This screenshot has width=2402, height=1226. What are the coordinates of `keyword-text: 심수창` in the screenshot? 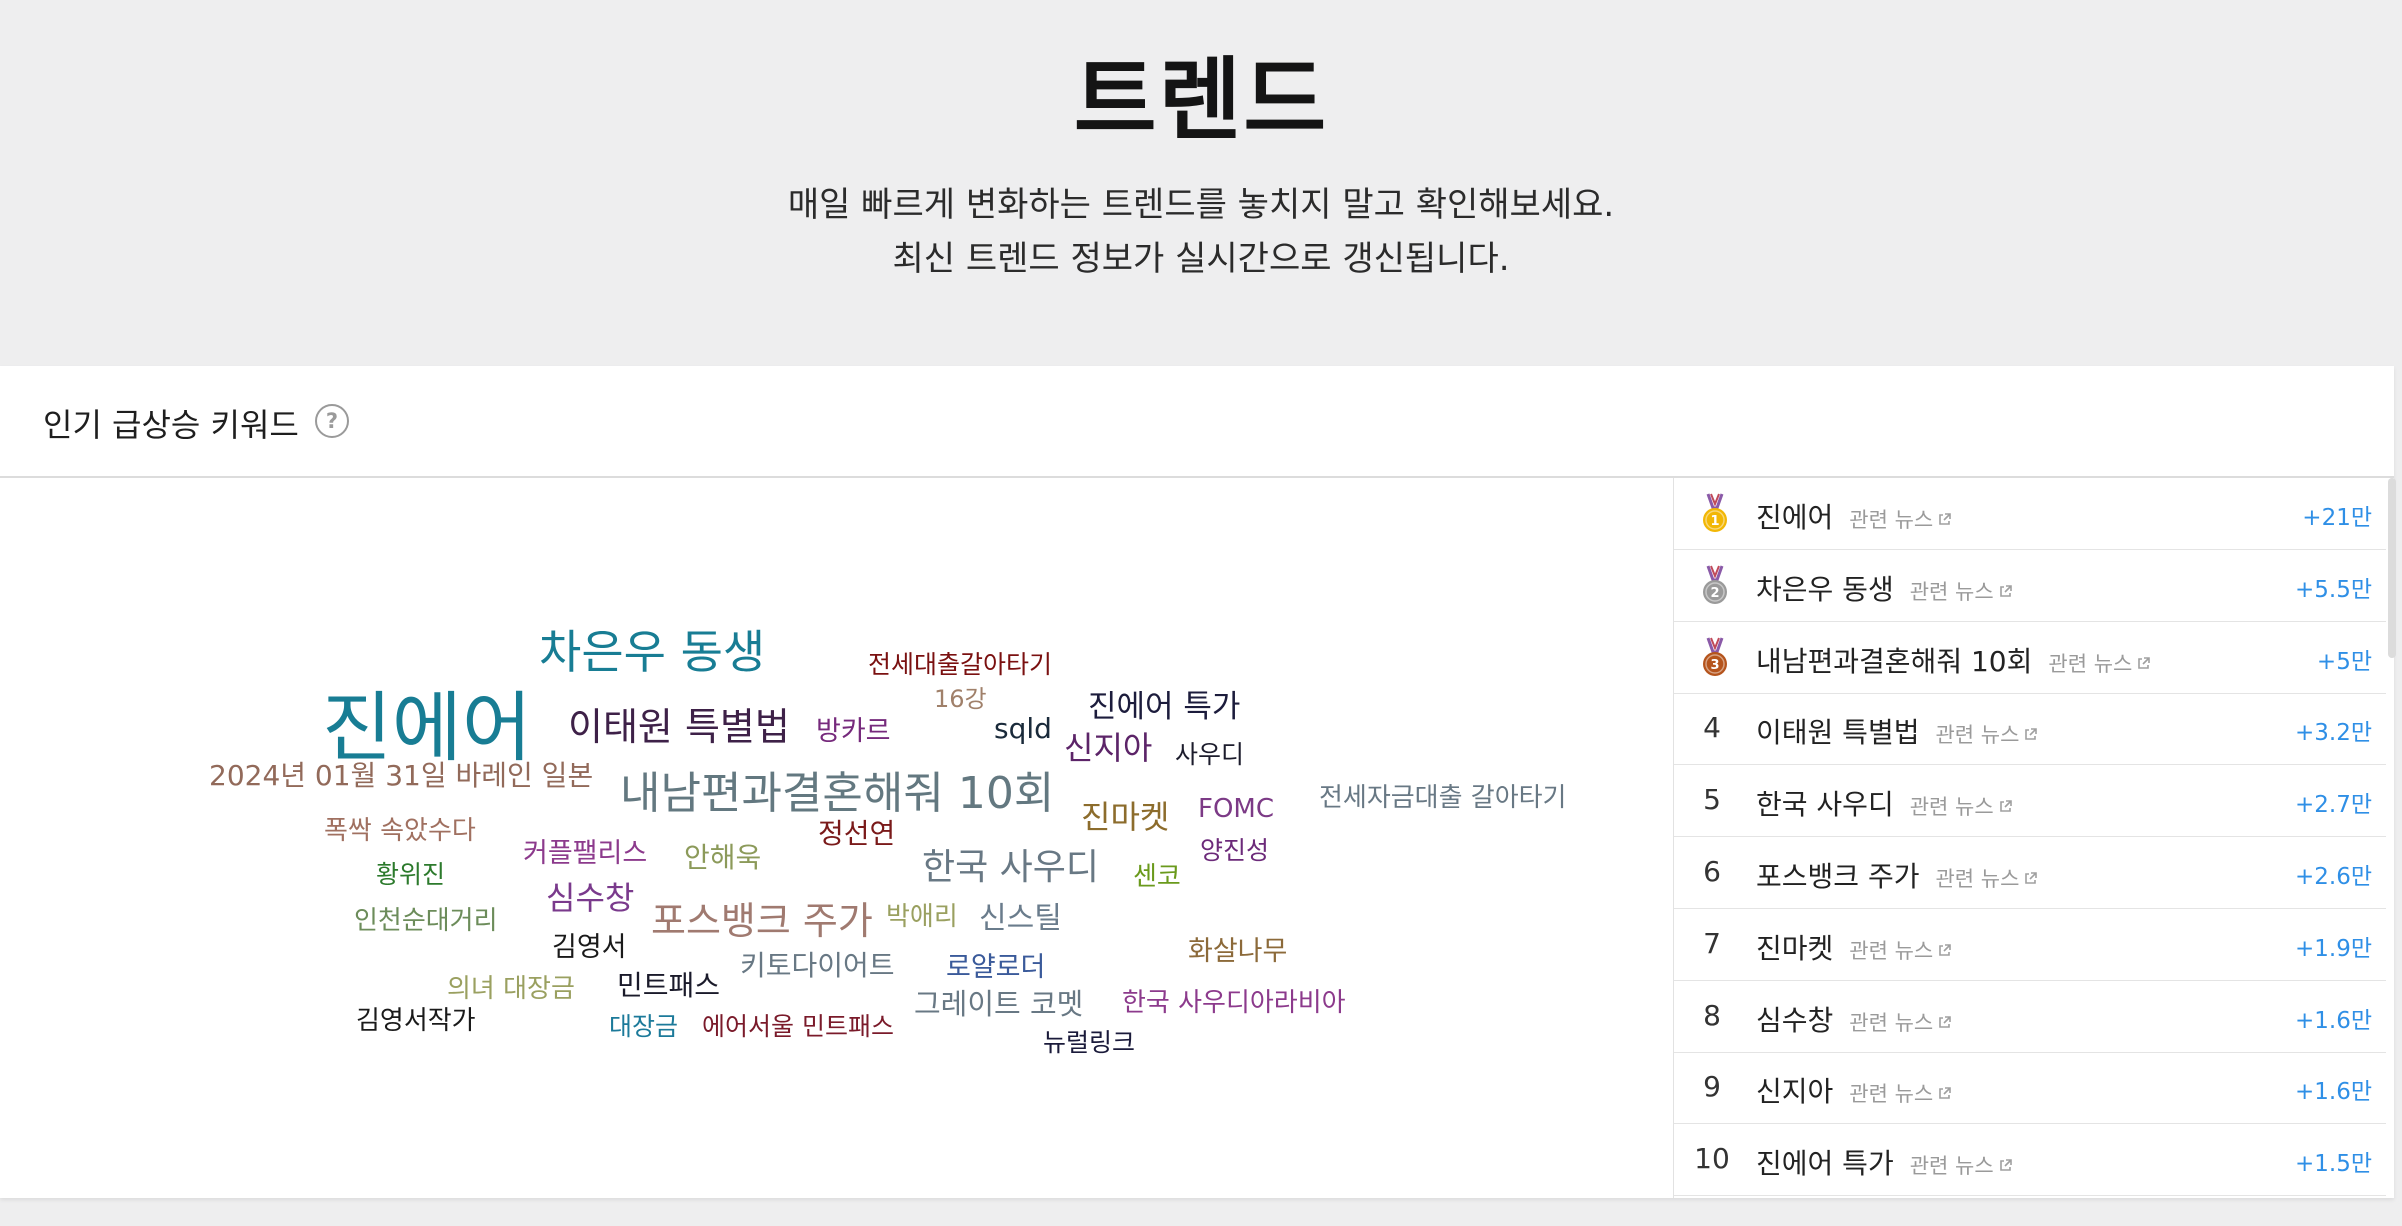 It's located at (1794, 1020).